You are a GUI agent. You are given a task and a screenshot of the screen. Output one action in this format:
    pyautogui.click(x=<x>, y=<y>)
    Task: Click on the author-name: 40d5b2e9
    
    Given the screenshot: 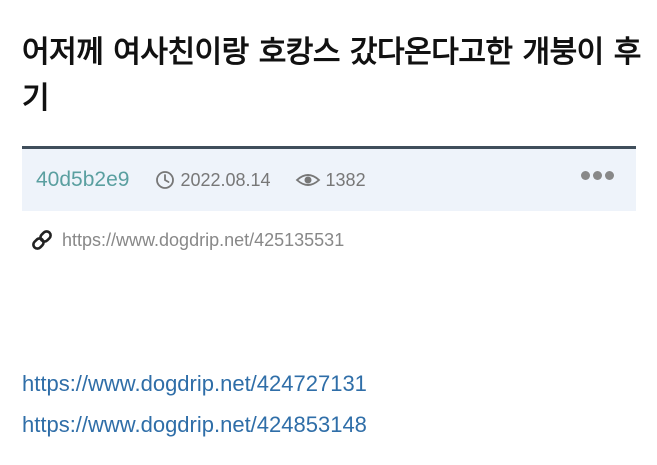 What is the action you would take?
    pyautogui.click(x=82, y=180)
    